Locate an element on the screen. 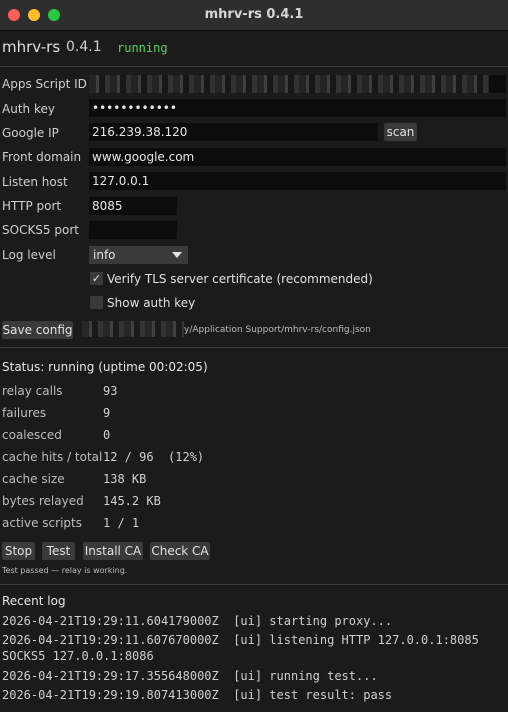  install-ca-button: Install CA is located at coordinates (113, 551).